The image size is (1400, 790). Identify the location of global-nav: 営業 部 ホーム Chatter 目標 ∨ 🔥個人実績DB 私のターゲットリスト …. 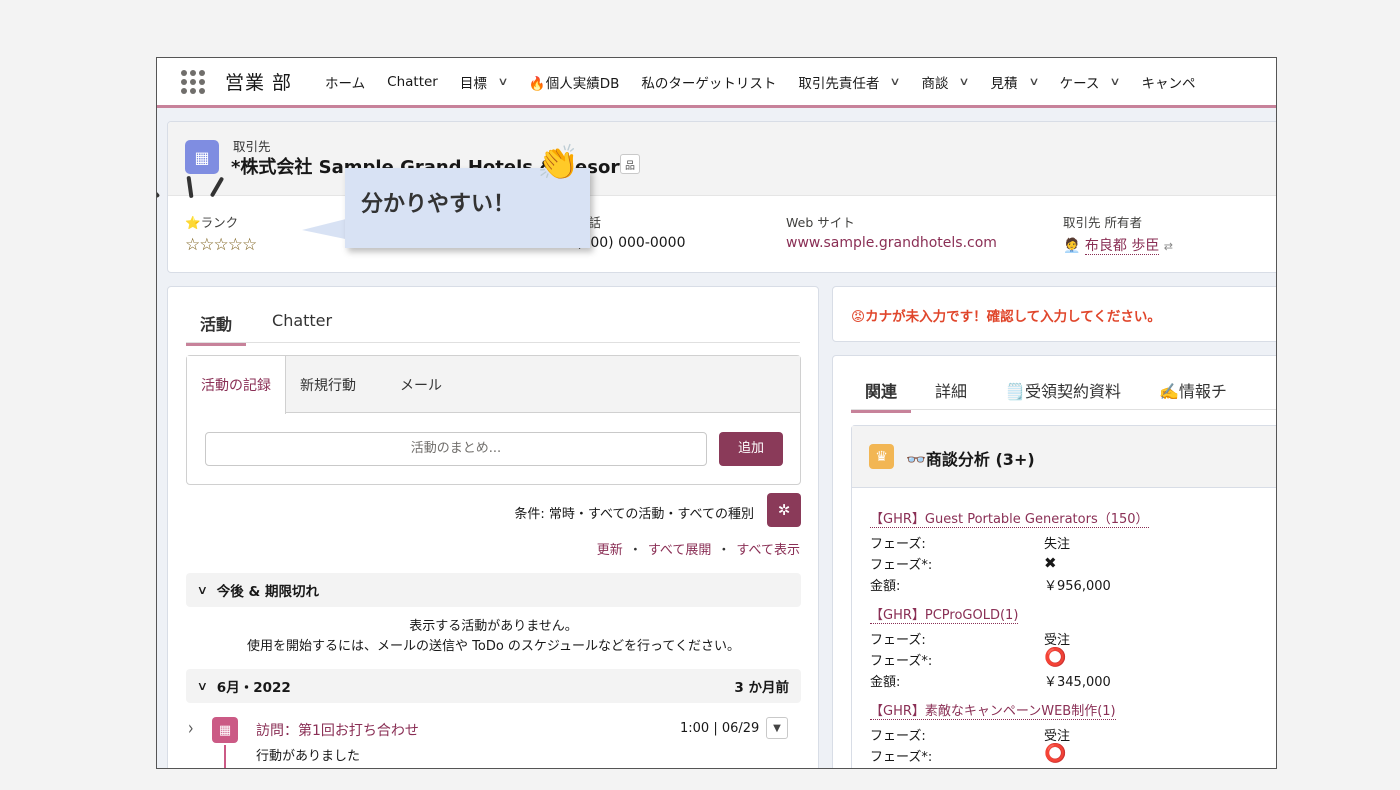
(716, 83).